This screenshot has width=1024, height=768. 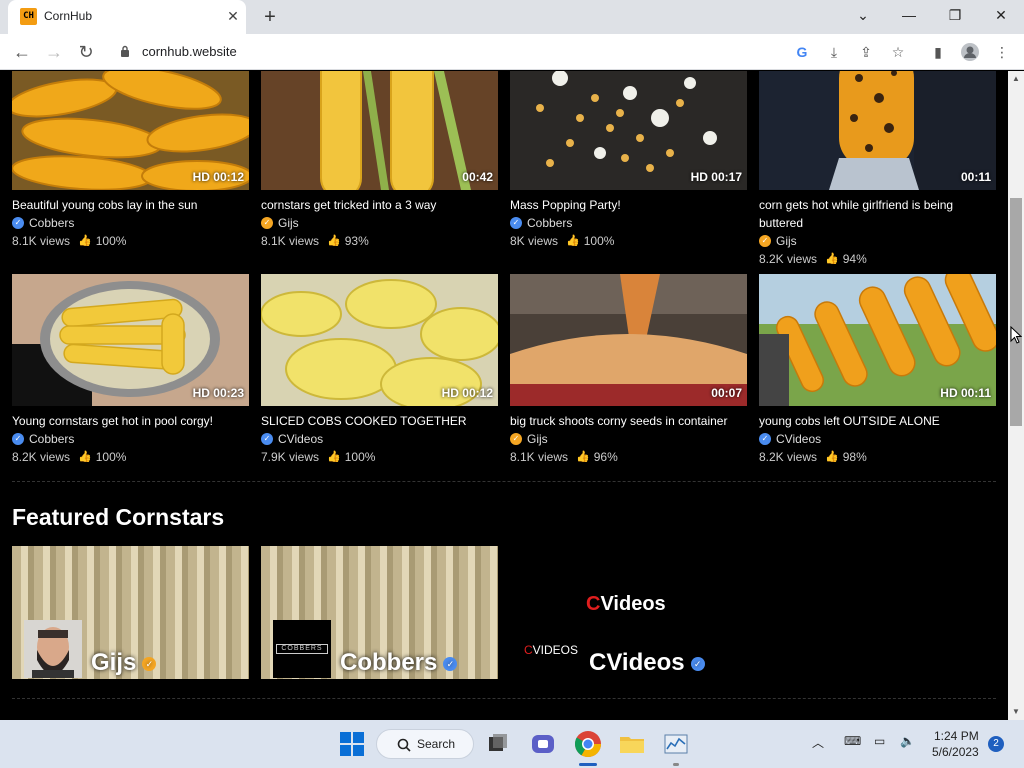 What do you see at coordinates (802, 52) in the screenshot?
I see `google-lens-icon: G` at bounding box center [802, 52].